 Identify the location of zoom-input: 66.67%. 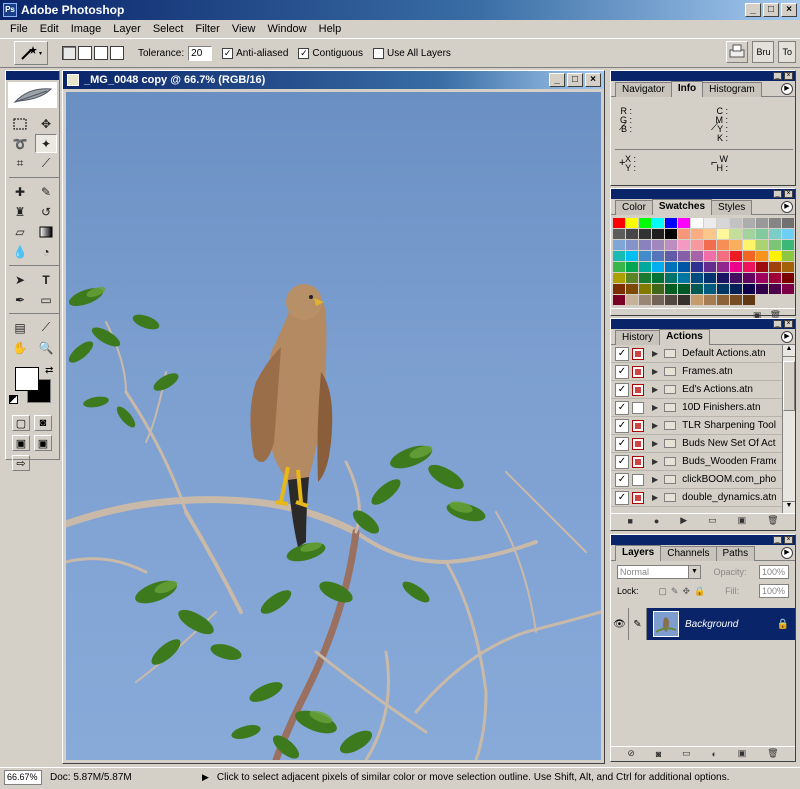
(23, 777).